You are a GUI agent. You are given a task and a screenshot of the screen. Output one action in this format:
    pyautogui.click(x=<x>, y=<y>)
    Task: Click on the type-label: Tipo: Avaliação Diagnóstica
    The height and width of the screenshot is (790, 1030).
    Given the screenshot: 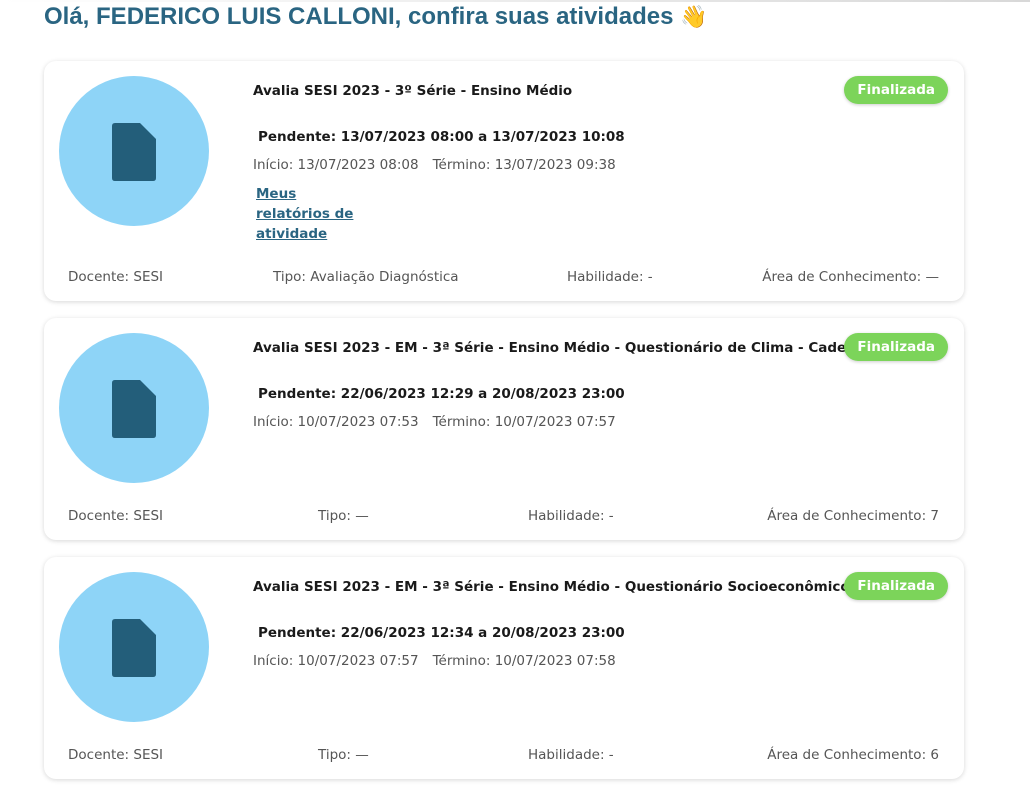 What is the action you would take?
    pyautogui.click(x=366, y=277)
    